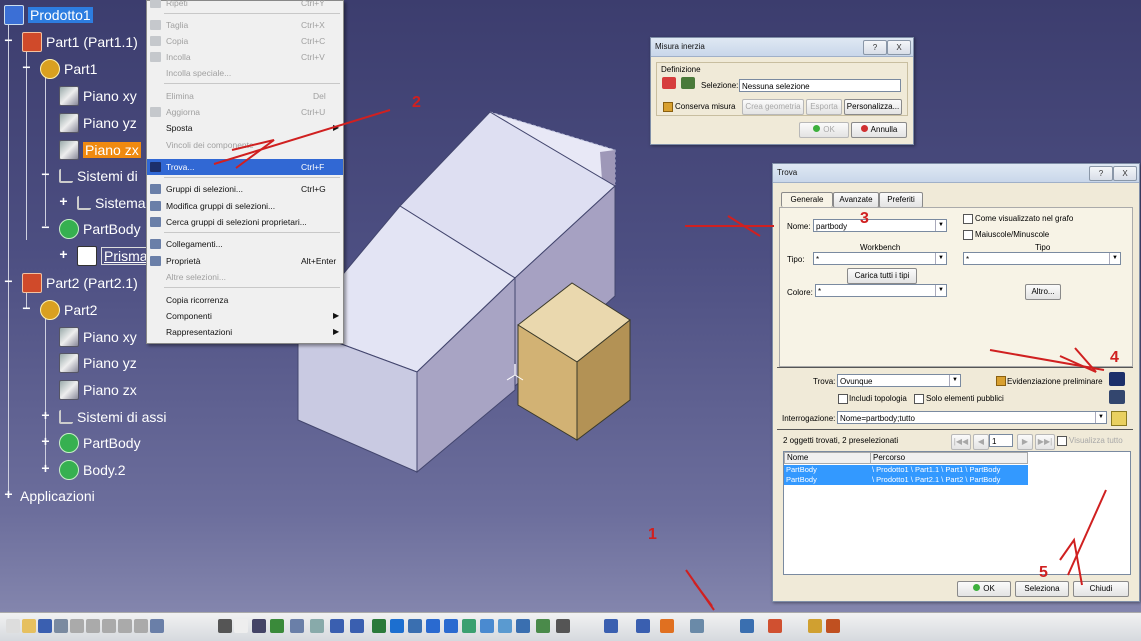  I want to click on rotate-icon, so click(415, 626).